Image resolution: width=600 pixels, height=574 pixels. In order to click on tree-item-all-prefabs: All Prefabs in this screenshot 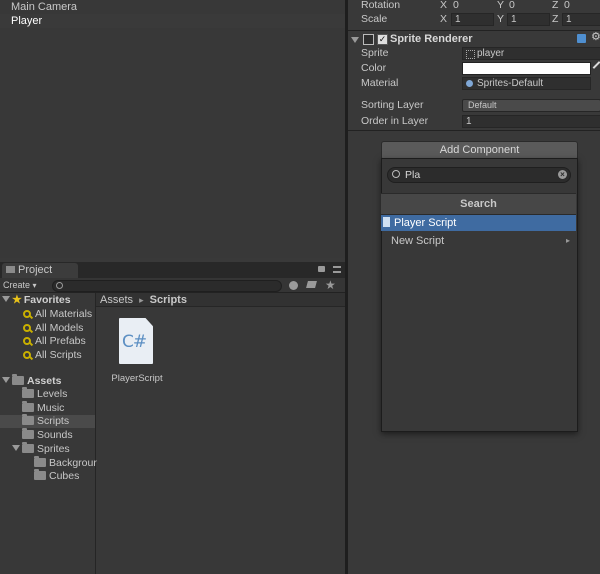, I will do `click(54, 341)`.